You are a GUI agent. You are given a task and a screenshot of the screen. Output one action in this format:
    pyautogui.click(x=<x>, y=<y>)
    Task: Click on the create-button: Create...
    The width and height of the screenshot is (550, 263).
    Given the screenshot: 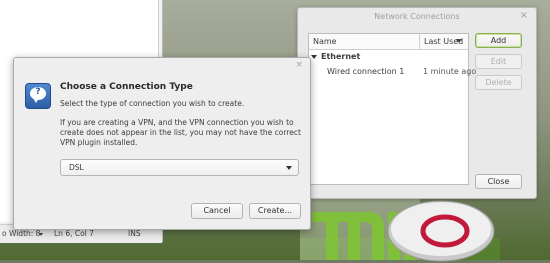 What is the action you would take?
    pyautogui.click(x=275, y=211)
    